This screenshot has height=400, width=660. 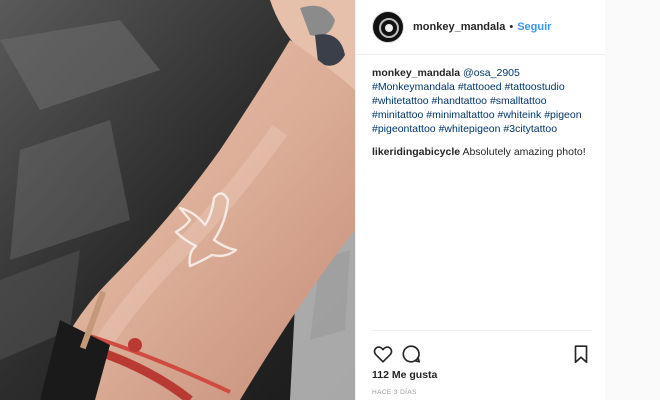 What do you see at coordinates (520, 115) in the screenshot?
I see `hashtag: #whiteink` at bounding box center [520, 115].